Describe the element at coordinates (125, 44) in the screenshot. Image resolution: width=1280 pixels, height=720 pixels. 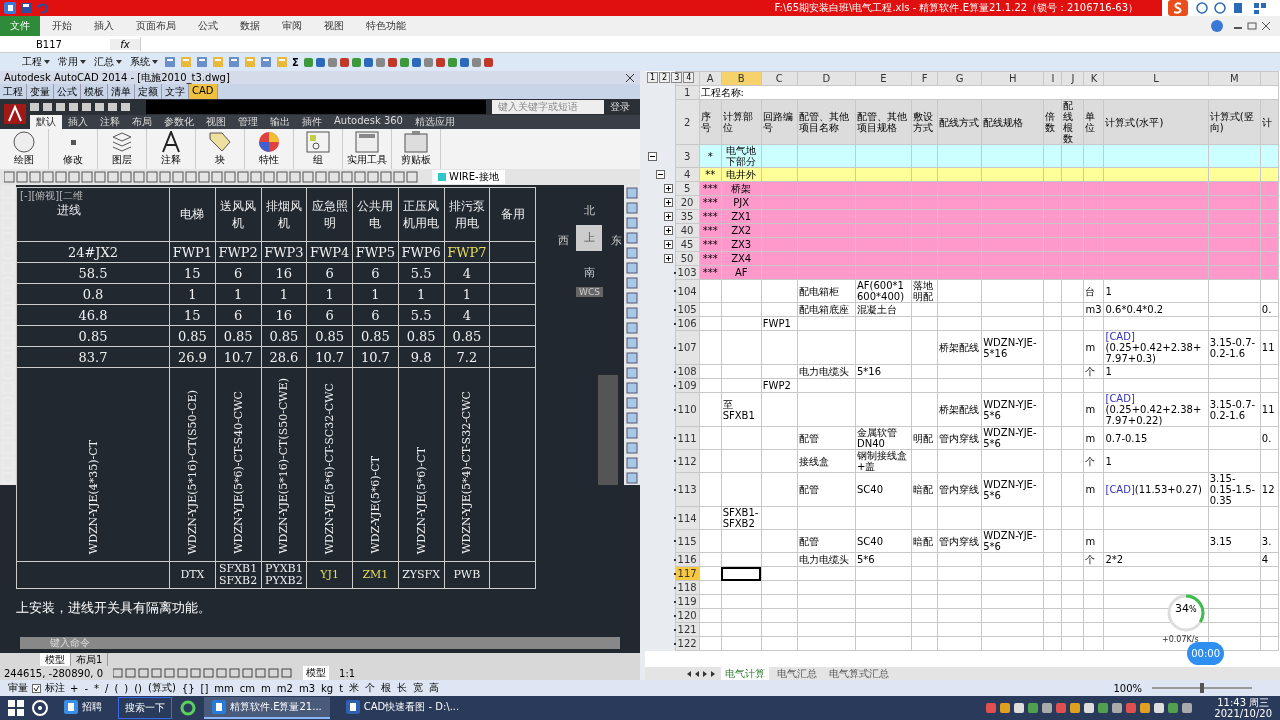
I see `function-button: fx` at that location.